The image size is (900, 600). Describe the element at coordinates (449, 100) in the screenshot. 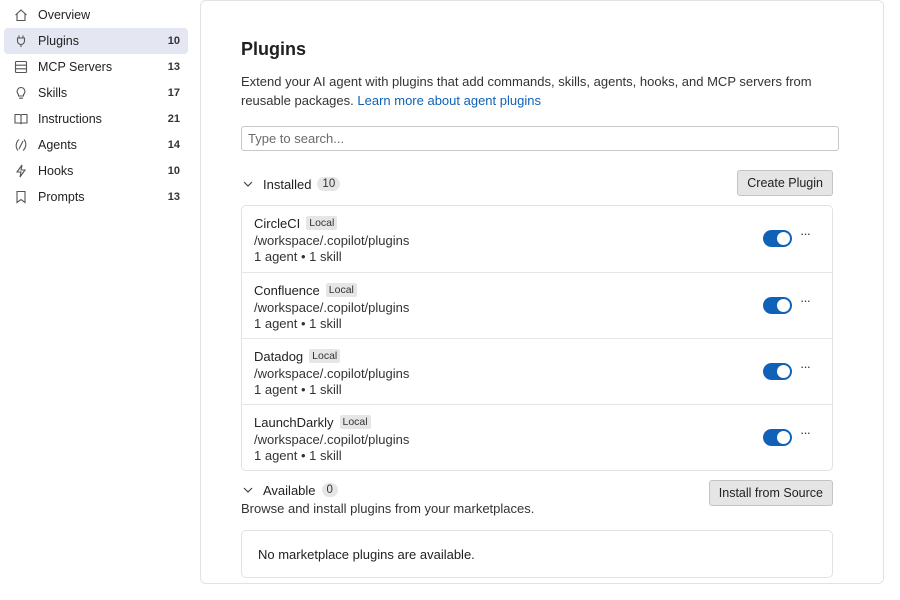

I see `learn-more-link: Learn more about agent plugins` at that location.